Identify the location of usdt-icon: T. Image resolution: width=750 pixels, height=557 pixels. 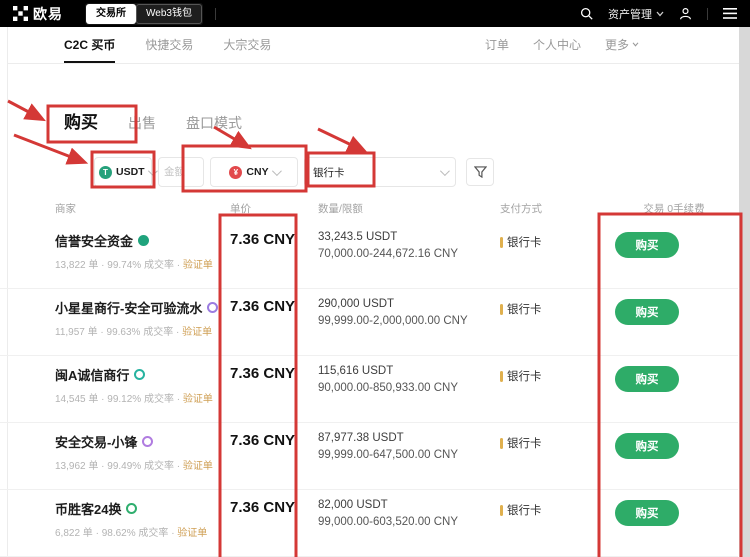
(105, 172).